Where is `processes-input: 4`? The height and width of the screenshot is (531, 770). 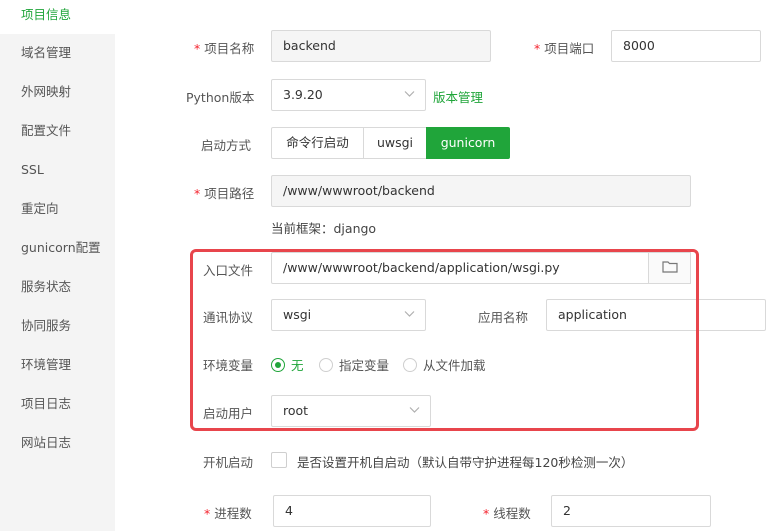 processes-input: 4 is located at coordinates (352, 511).